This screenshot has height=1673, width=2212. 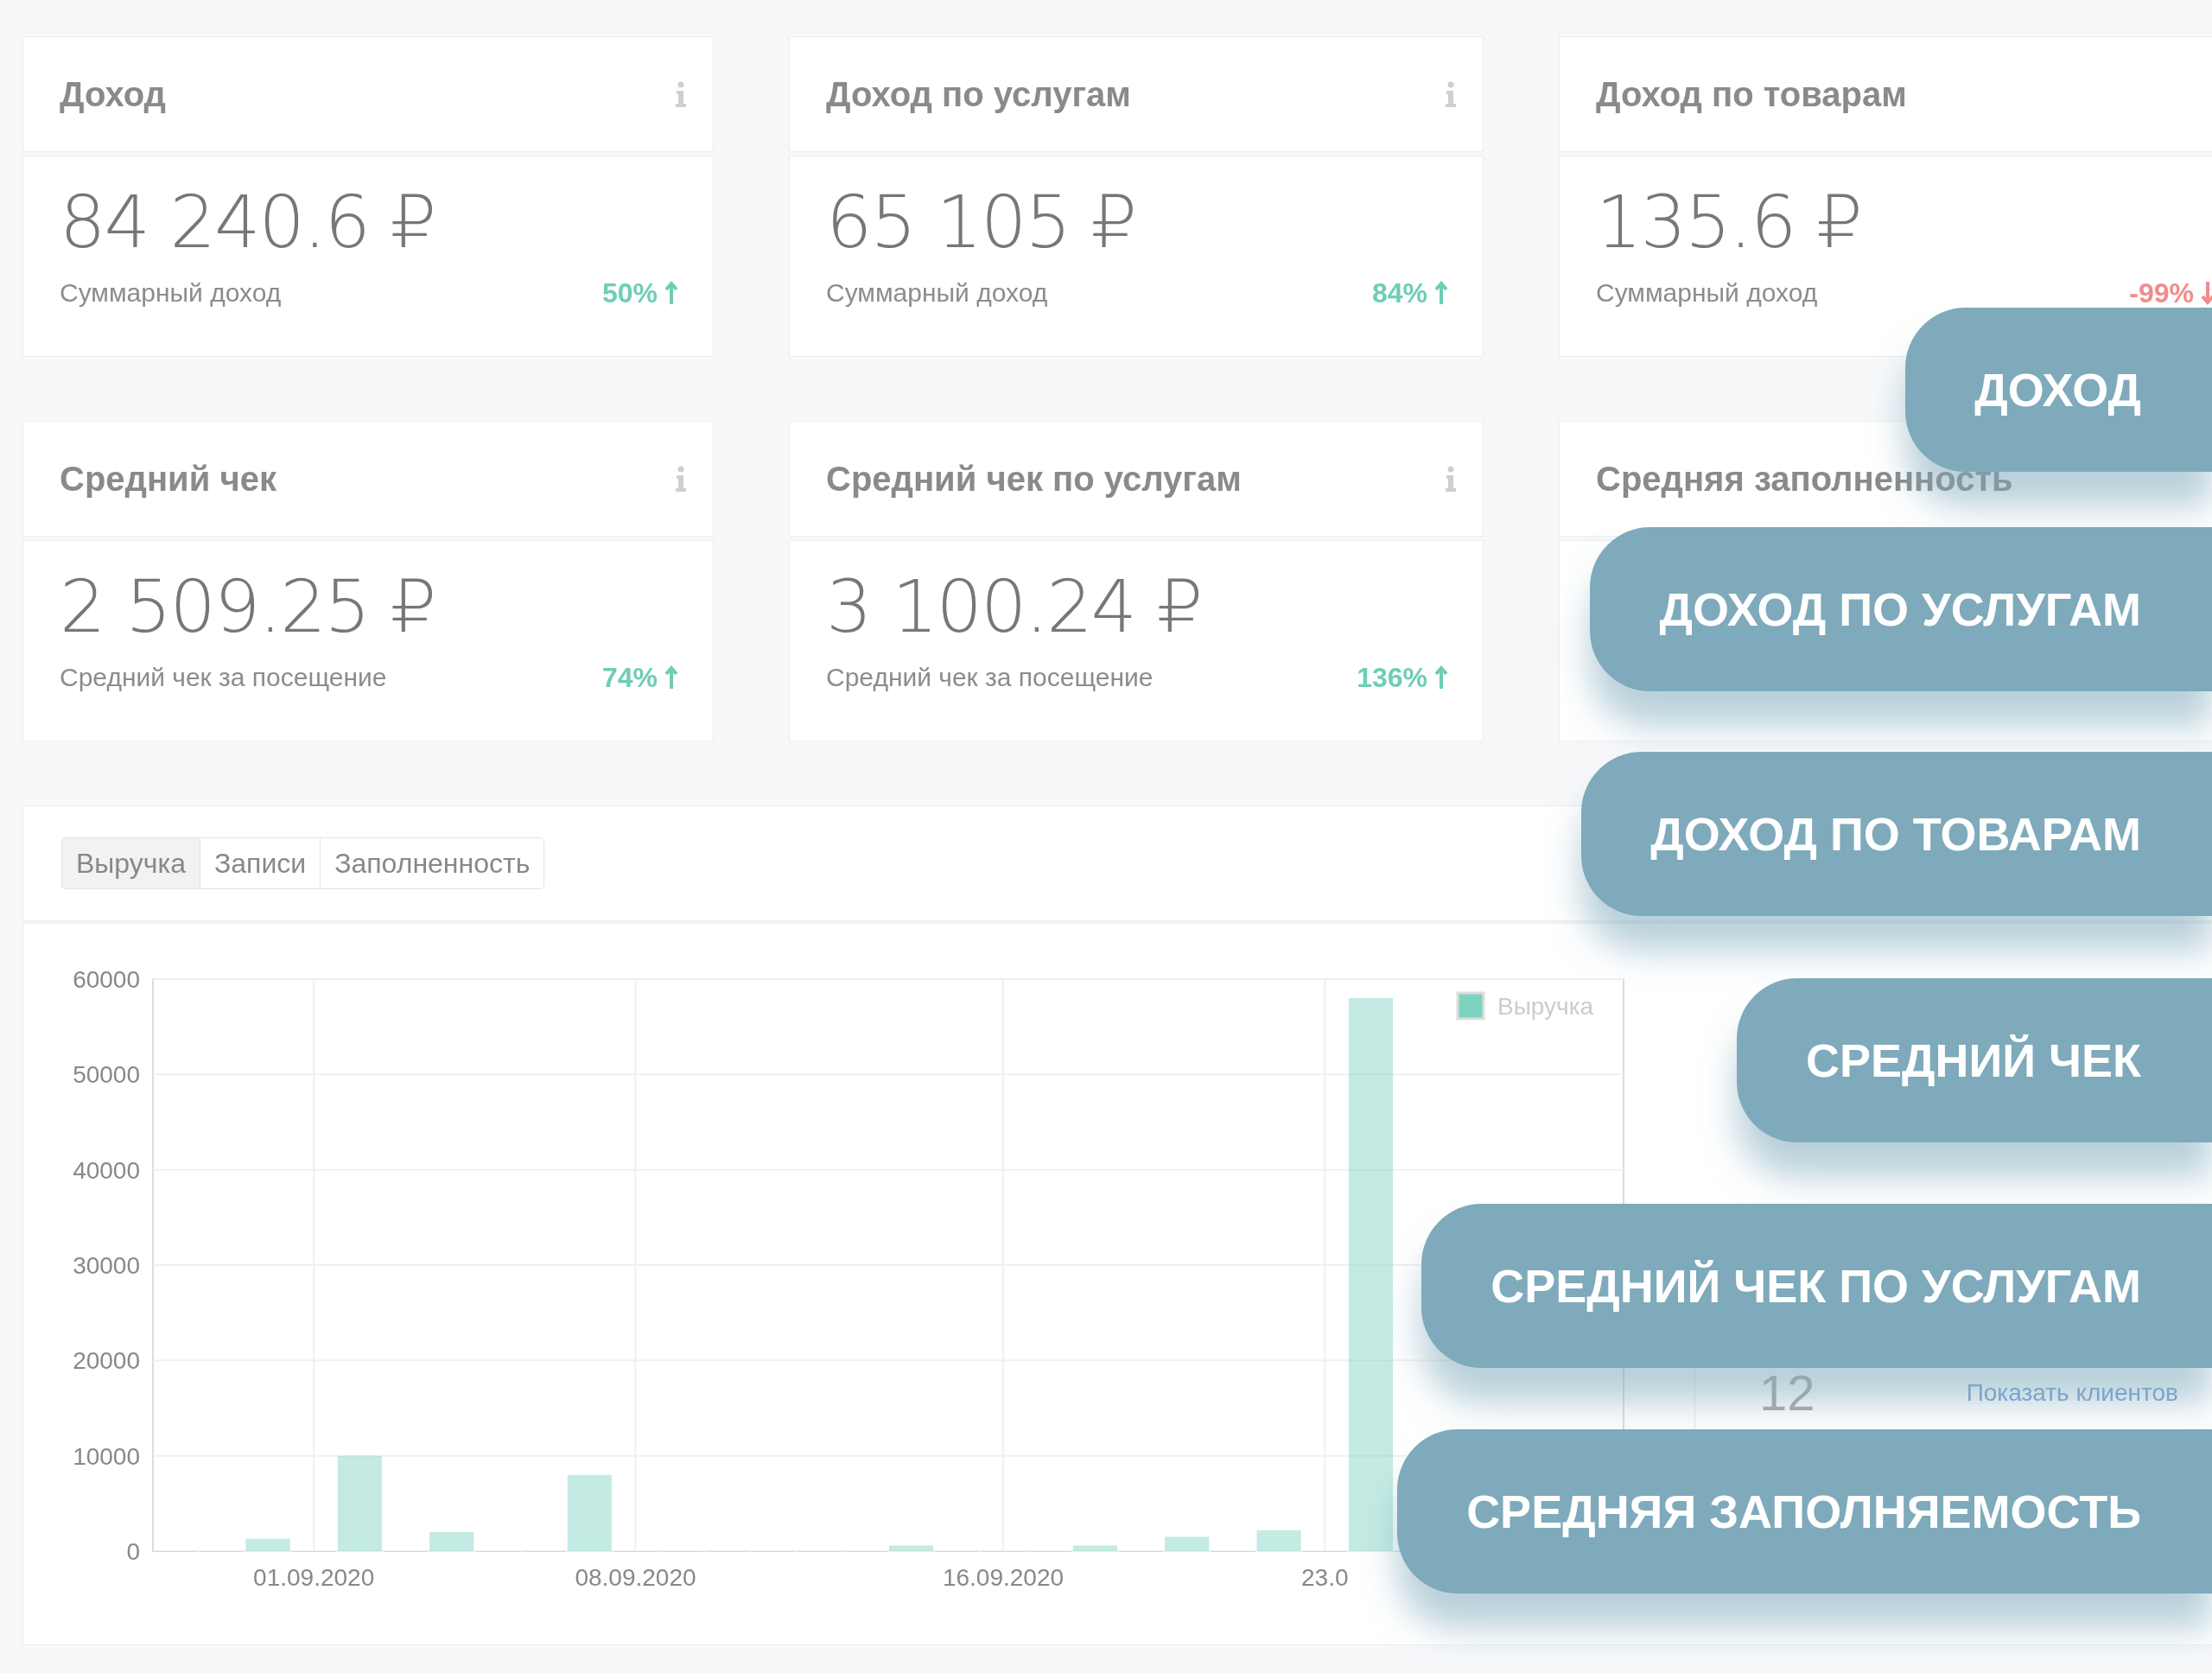 What do you see at coordinates (1392, 677) in the screenshot?
I see `change-percent: 136%` at bounding box center [1392, 677].